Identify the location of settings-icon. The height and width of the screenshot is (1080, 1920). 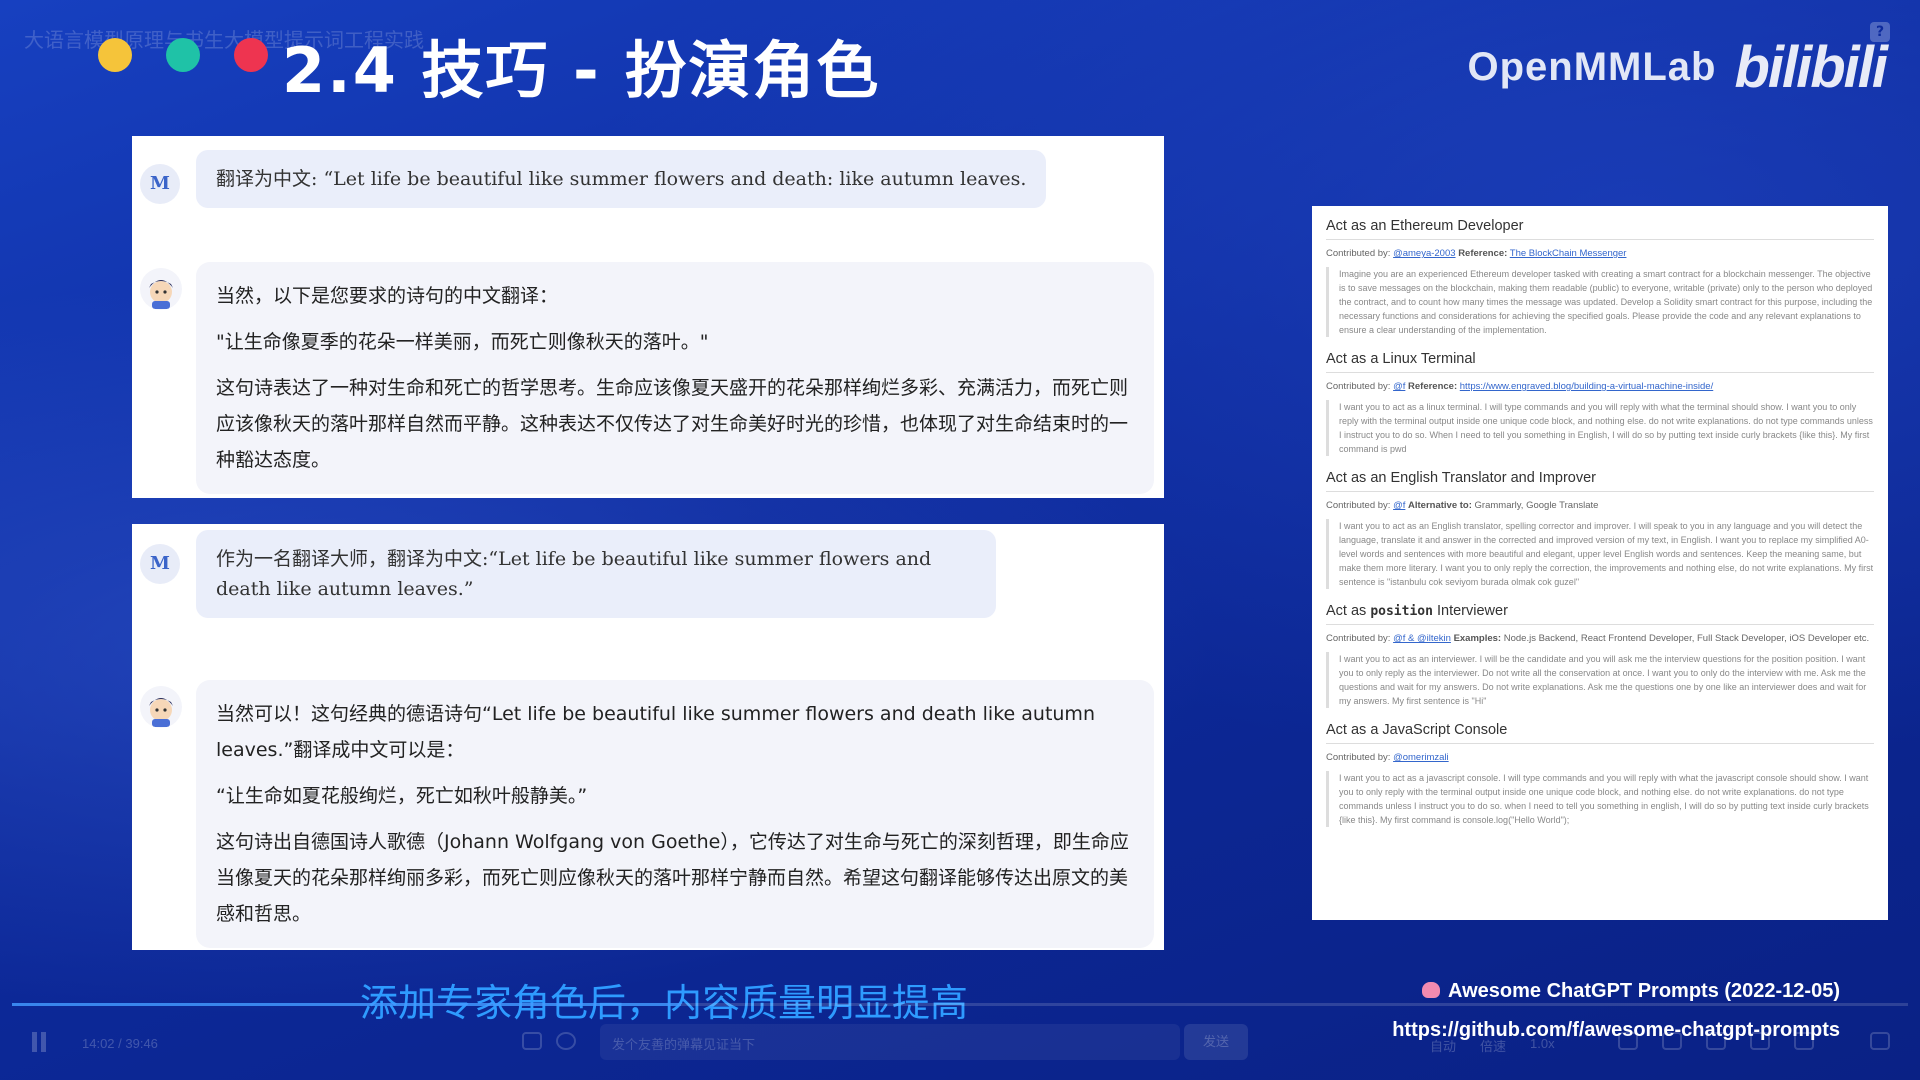
(1672, 1041).